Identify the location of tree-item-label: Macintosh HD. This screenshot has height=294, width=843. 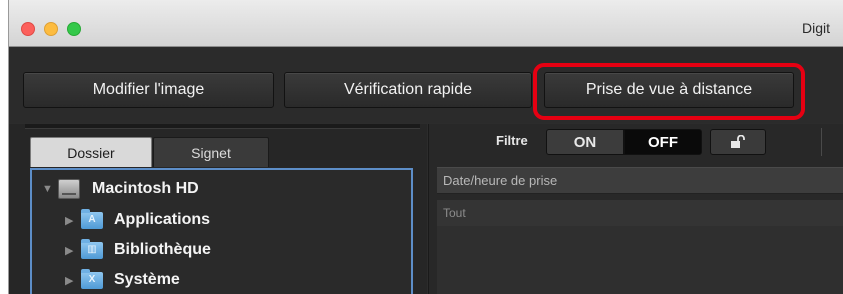
(145, 188).